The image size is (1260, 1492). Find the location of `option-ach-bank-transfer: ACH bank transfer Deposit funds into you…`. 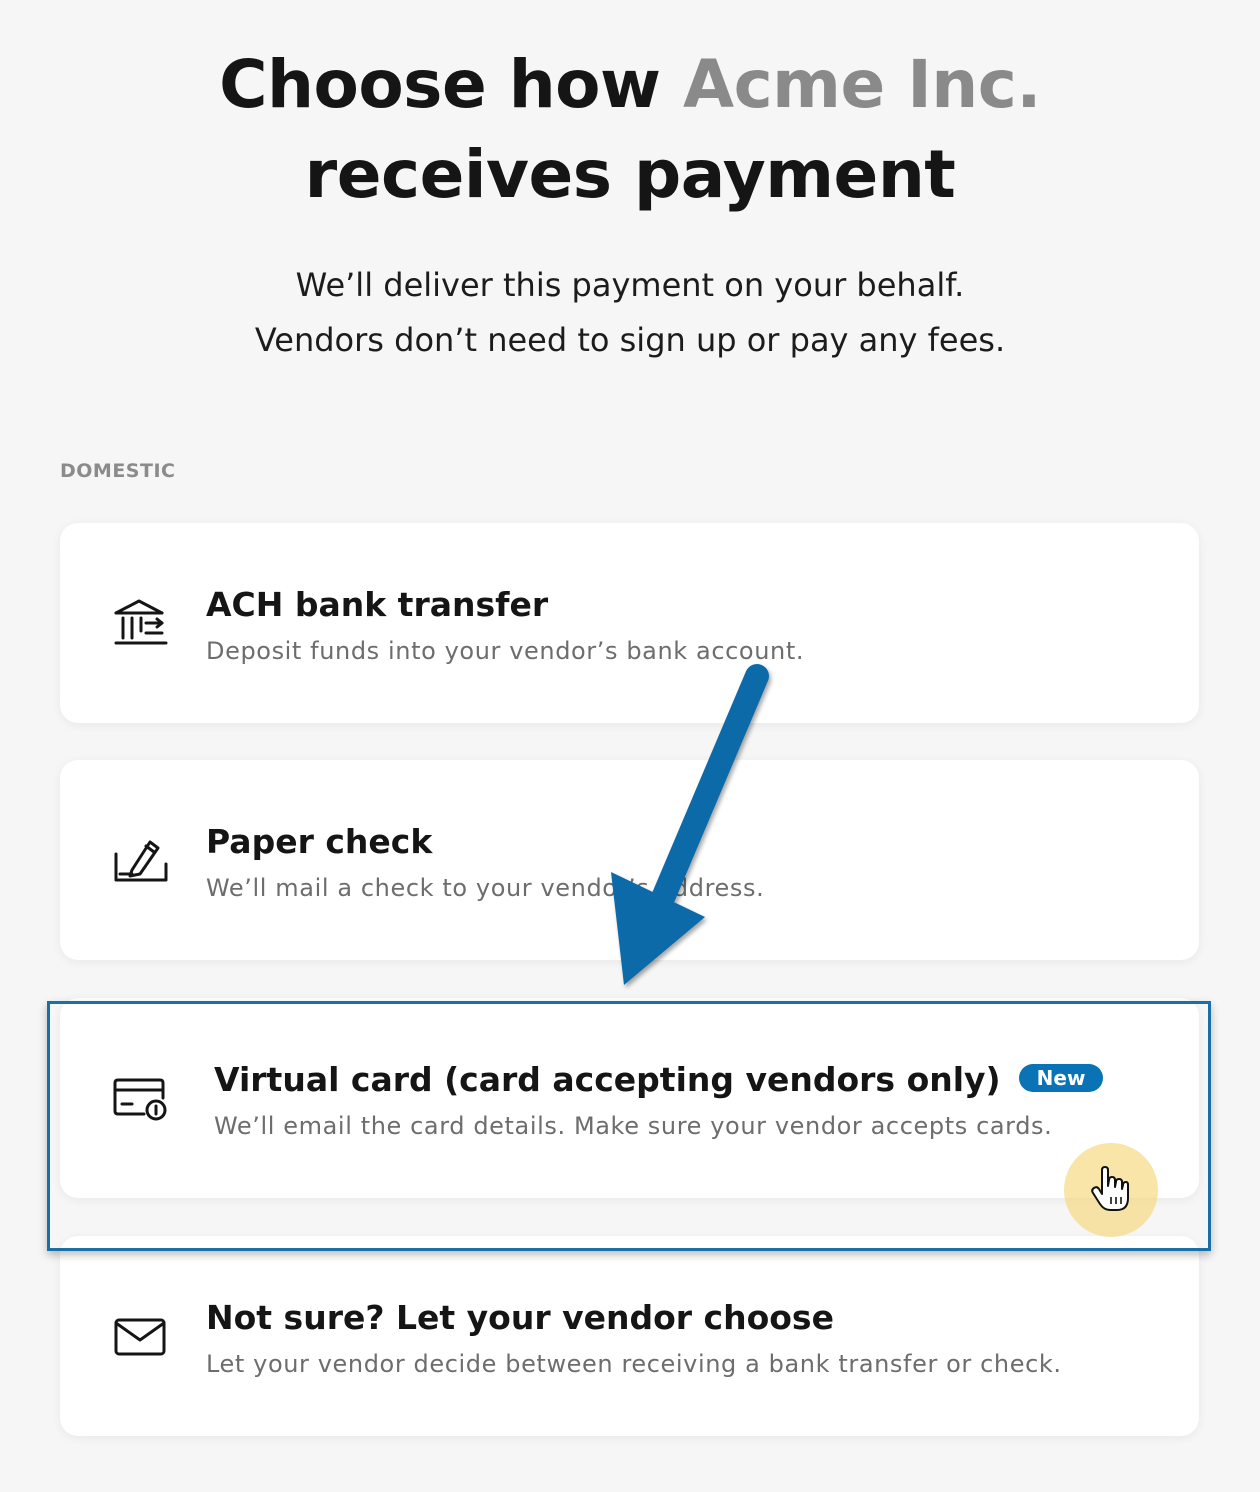

option-ach-bank-transfer: ACH bank transfer Deposit funds into you… is located at coordinates (629, 623).